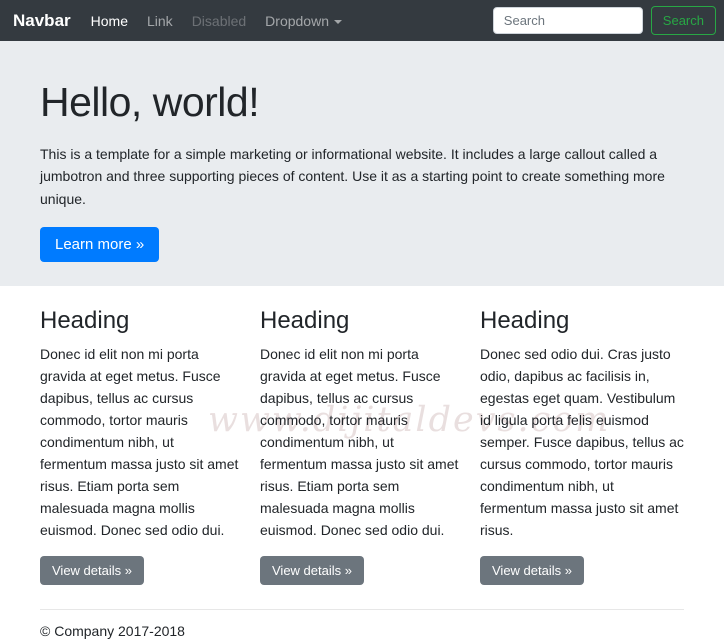 This screenshot has height=639, width=724. I want to click on view-details-button-2: View details », so click(312, 570).